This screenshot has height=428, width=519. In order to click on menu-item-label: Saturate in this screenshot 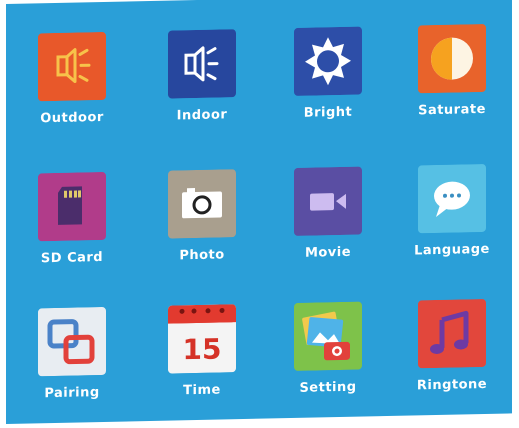, I will do `click(452, 110)`.